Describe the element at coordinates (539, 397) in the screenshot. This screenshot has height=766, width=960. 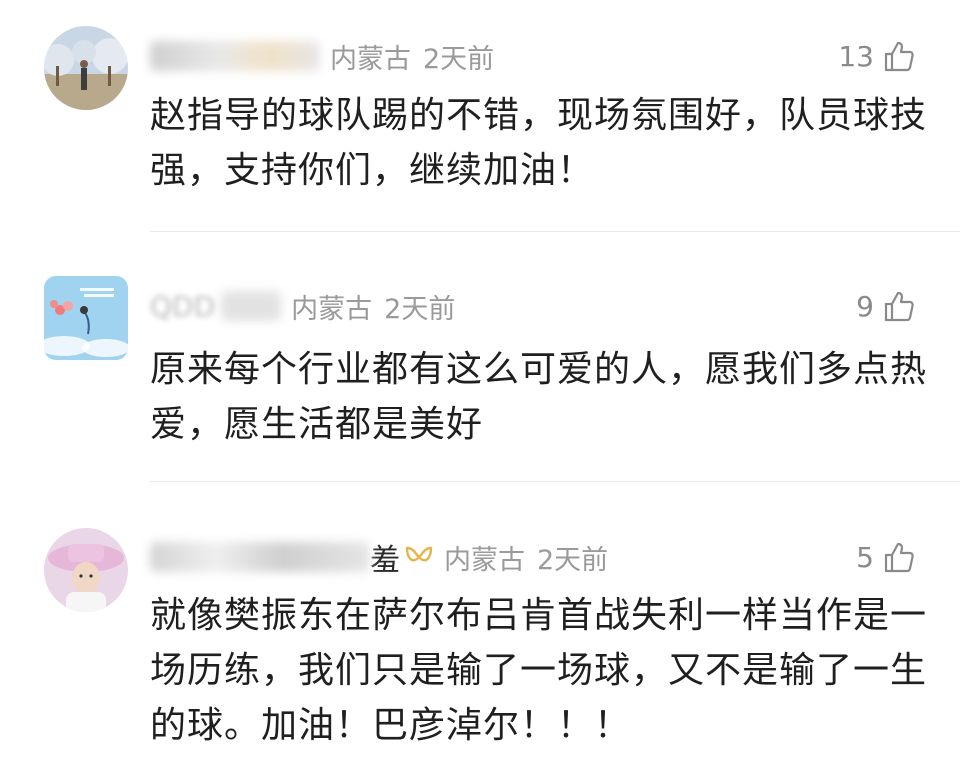
I see `comment-text: 原来每个行业都有这么可爱的人，愿我们多点热爱，愿生活都是美好` at that location.